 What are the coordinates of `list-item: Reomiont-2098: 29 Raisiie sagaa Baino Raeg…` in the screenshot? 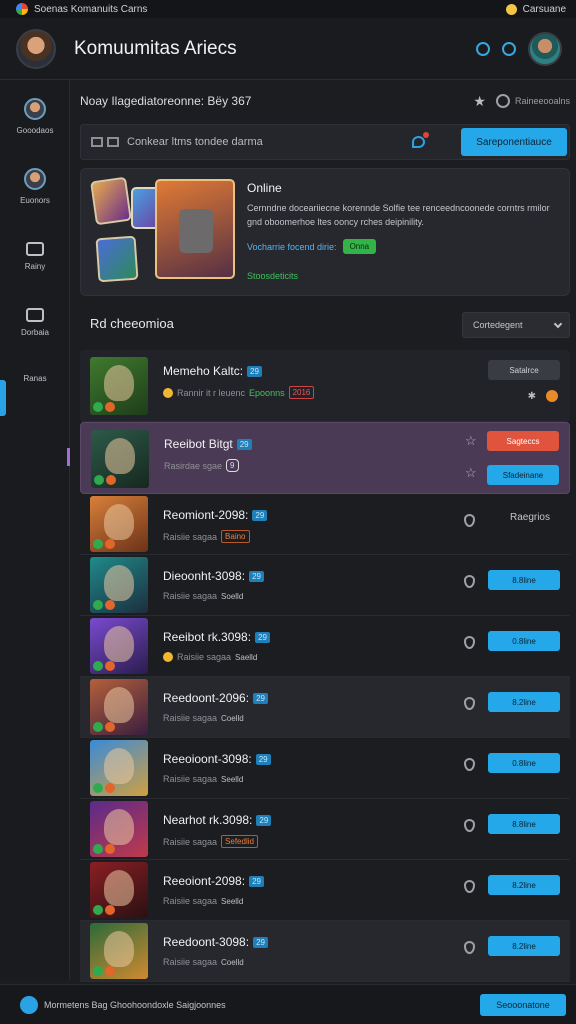 It's located at (325, 524).